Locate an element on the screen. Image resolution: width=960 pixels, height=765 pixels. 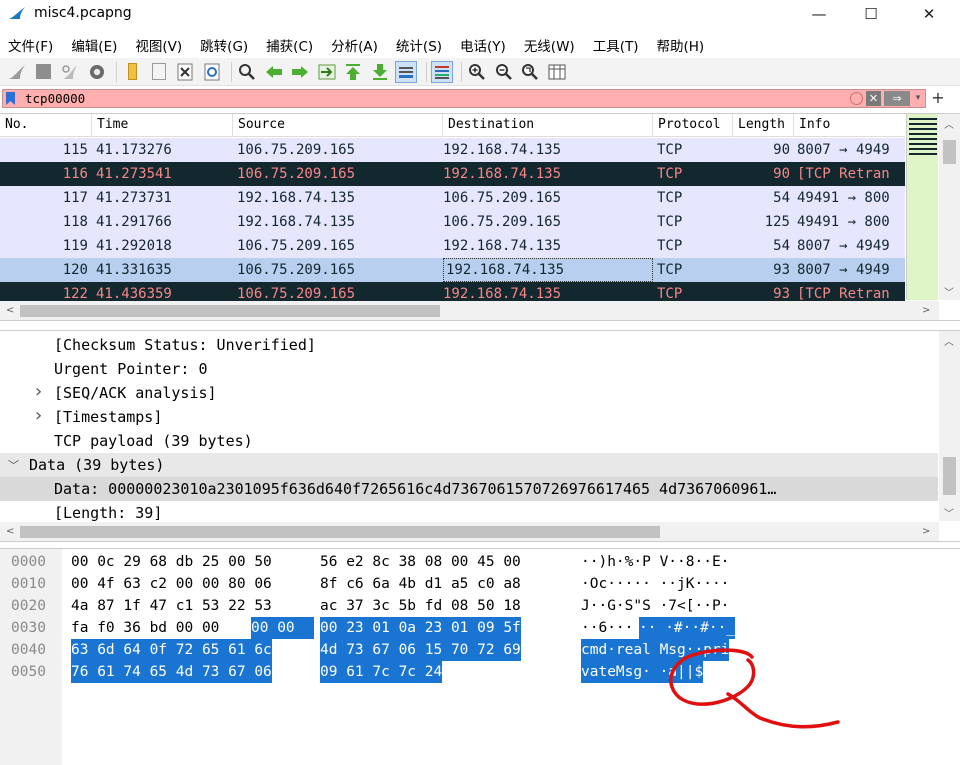
details-tree-item: TCP payload (39 bytes) is located at coordinates (469, 441).